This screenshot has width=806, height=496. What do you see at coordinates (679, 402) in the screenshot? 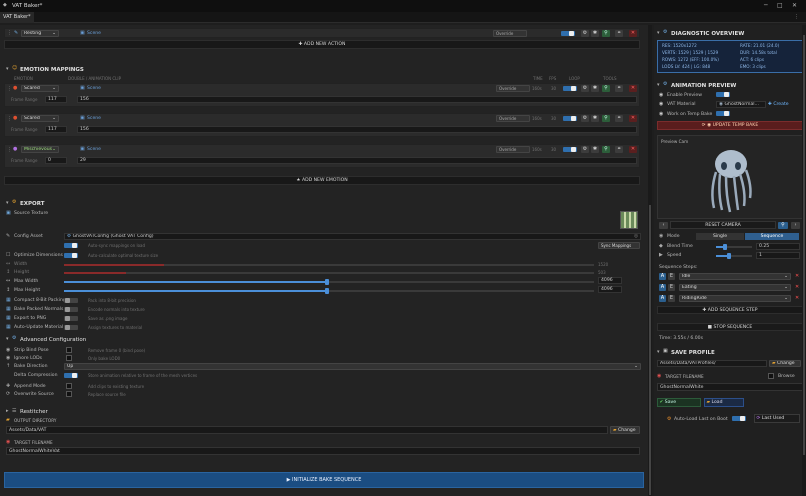
I see `save-profile-button: ✔ Save` at bounding box center [679, 402].